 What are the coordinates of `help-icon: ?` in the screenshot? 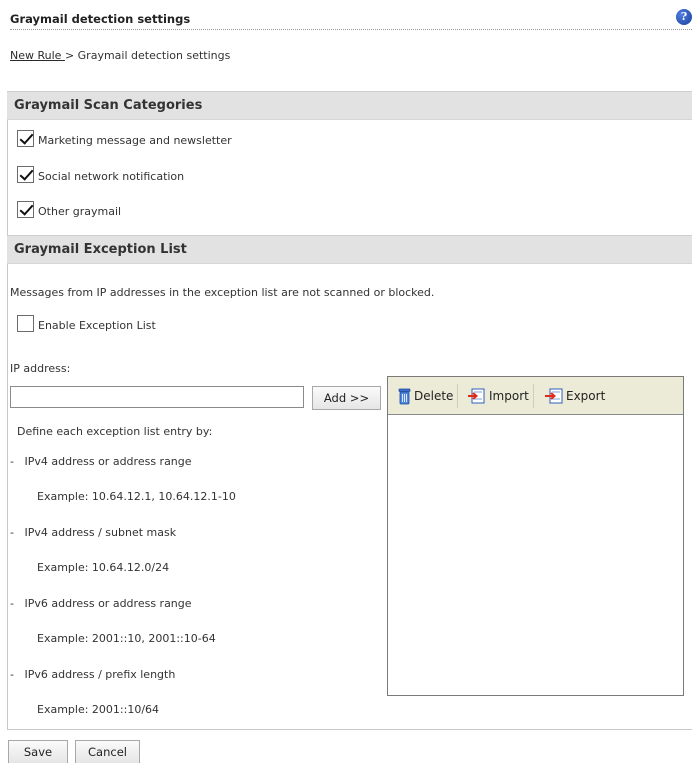 It's located at (684, 17).